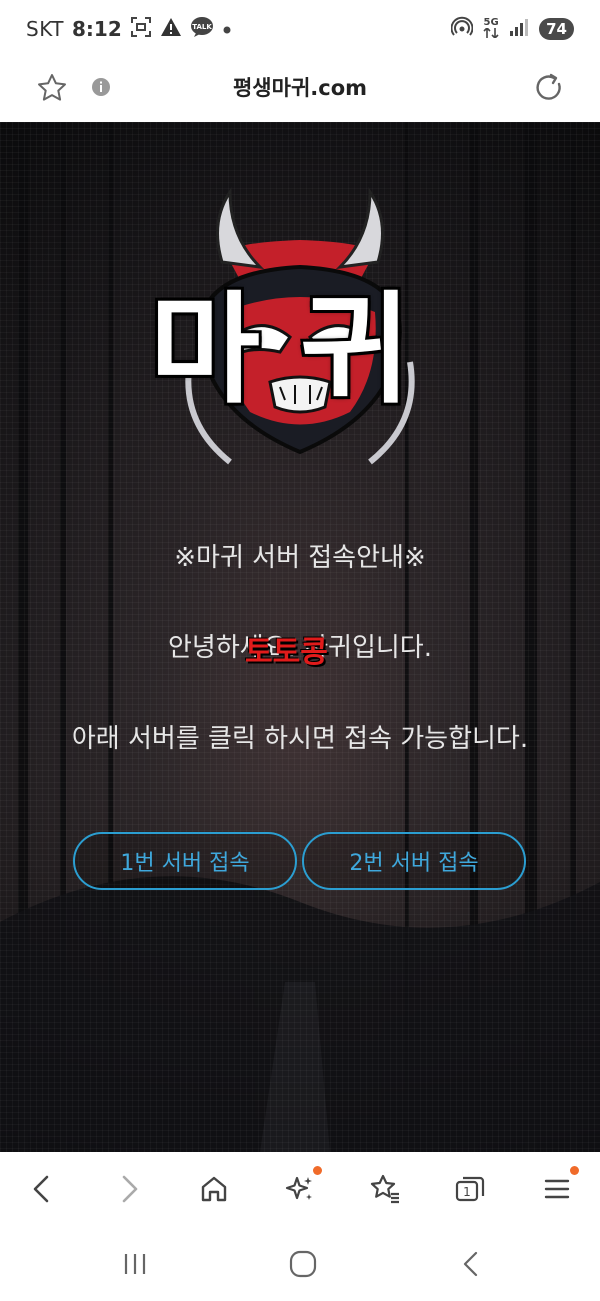 This screenshot has width=600, height=1301. Describe the element at coordinates (471, 1264) in the screenshot. I see `system-back-icon` at that location.